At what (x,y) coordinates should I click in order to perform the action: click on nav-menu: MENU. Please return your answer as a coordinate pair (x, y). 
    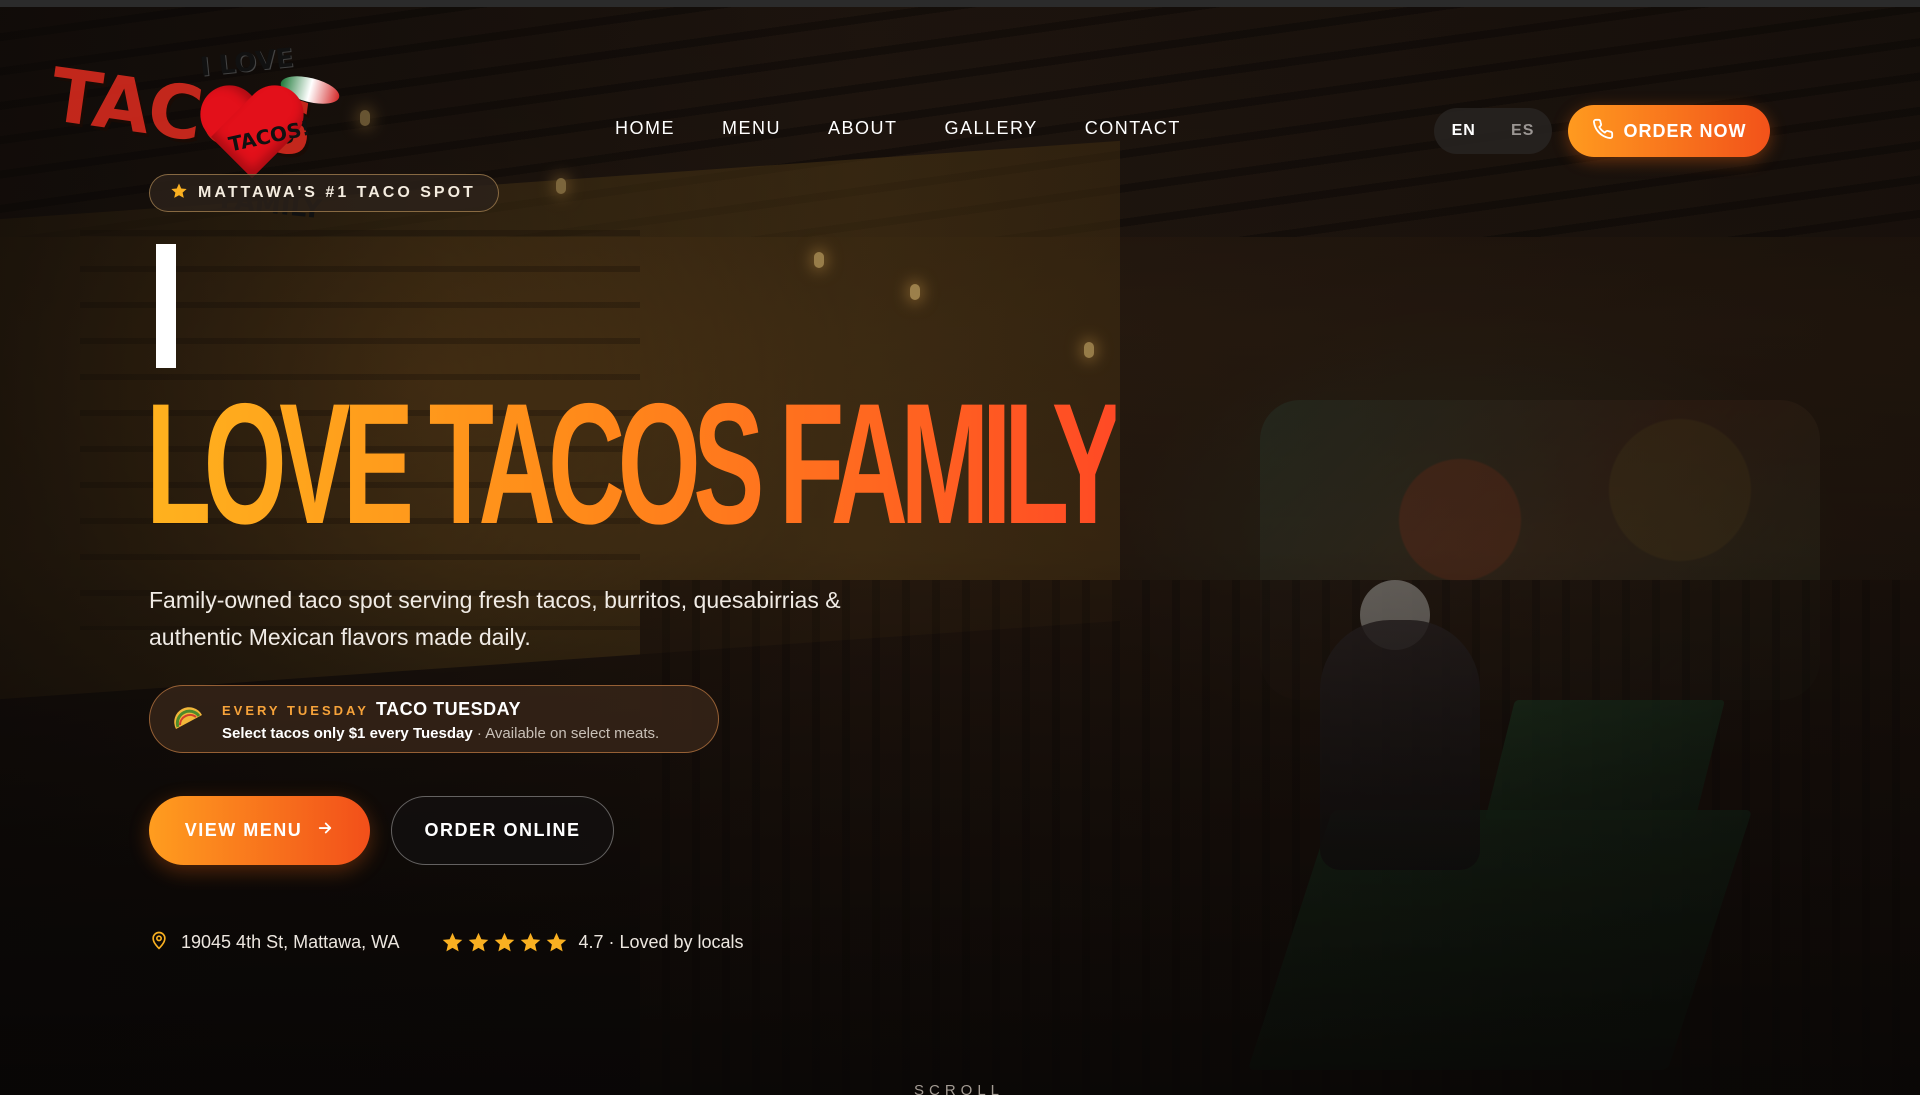
    Looking at the image, I should click on (751, 128).